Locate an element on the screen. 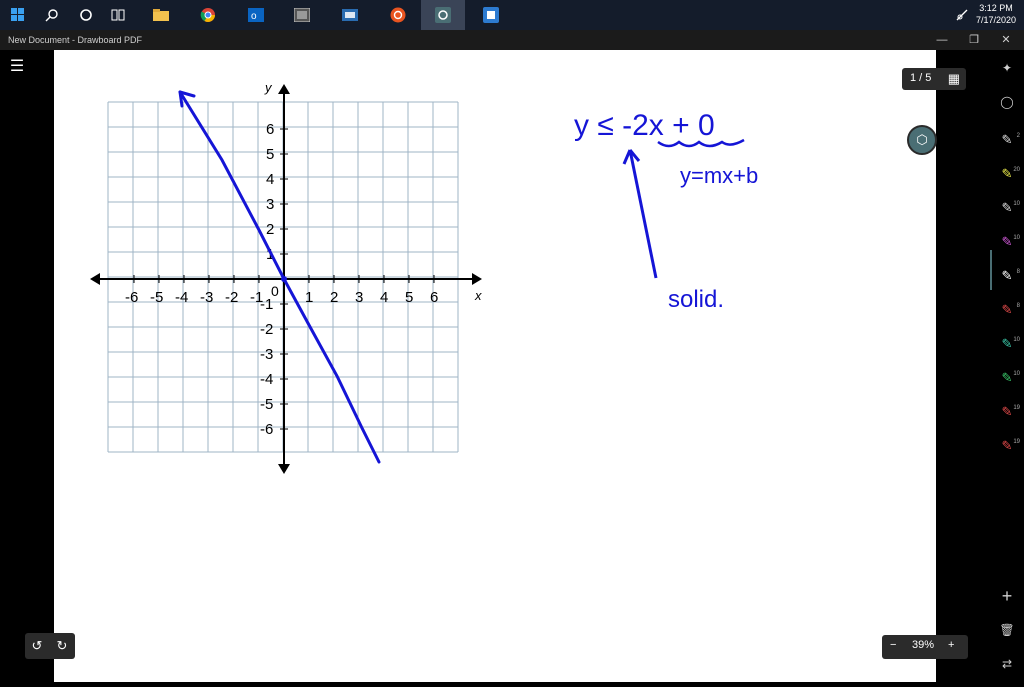 This screenshot has width=1024, height=687. x-tick-label: 1 is located at coordinates (309, 297).